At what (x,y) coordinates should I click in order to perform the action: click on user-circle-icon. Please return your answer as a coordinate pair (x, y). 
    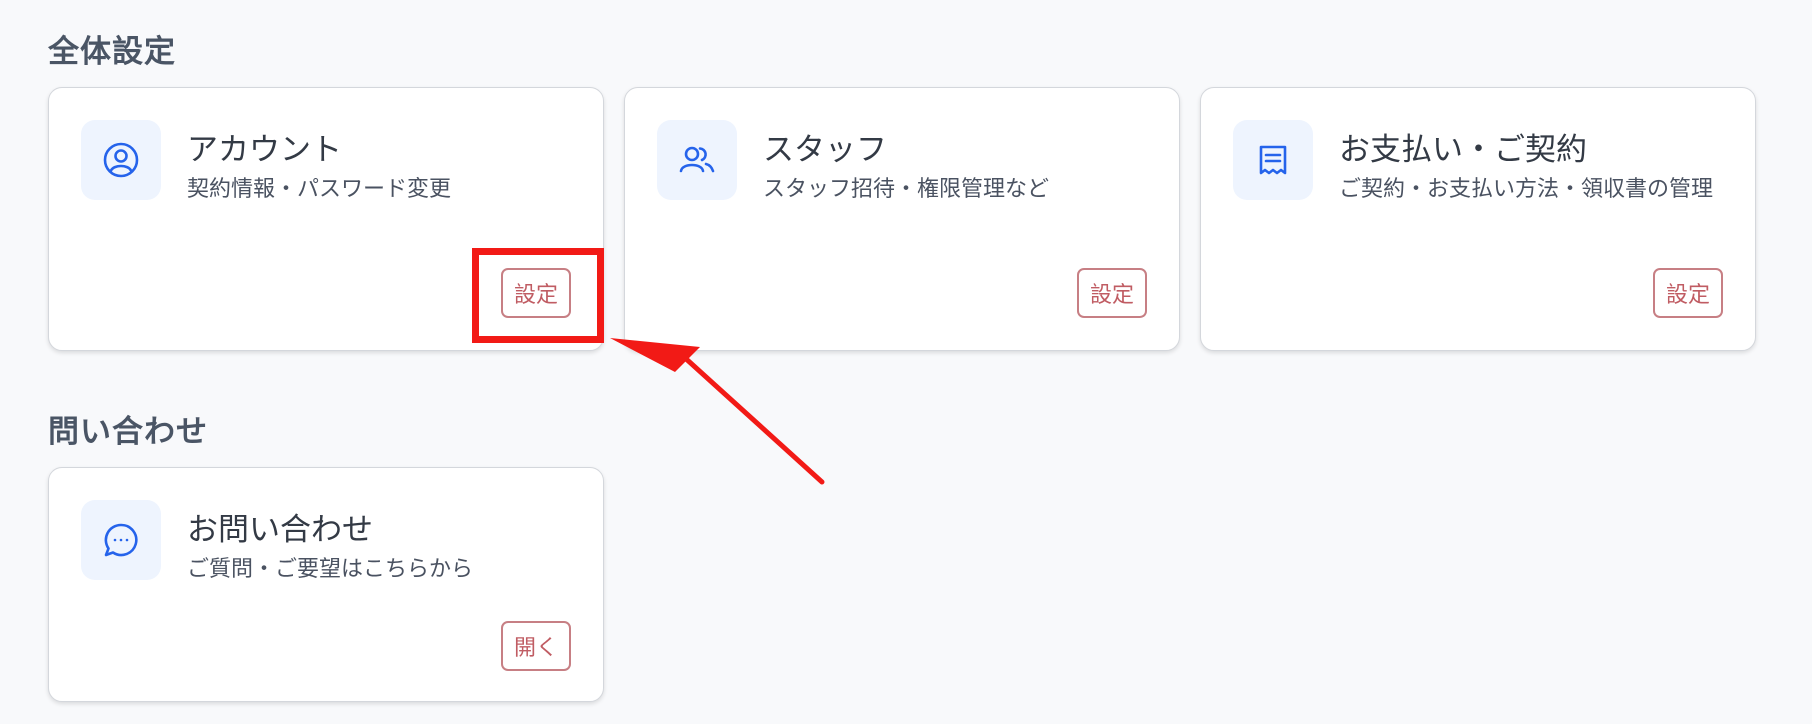
    Looking at the image, I should click on (121, 160).